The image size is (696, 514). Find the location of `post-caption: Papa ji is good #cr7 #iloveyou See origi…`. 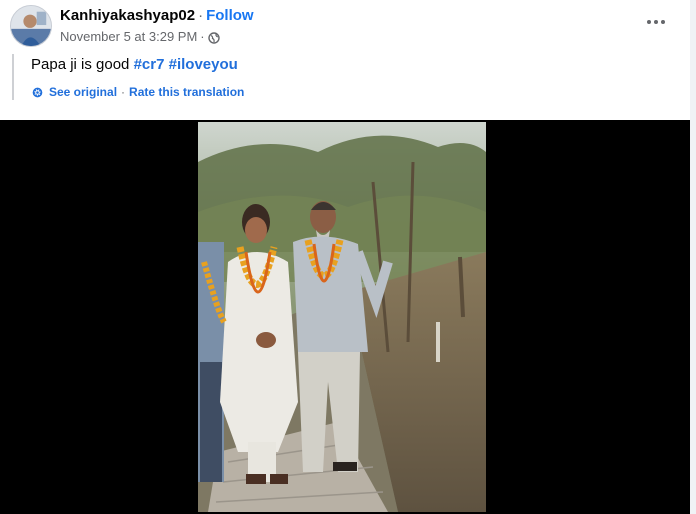

post-caption: Papa ji is good #cr7 #iloveyou See origi… is located at coordinates (342, 77).